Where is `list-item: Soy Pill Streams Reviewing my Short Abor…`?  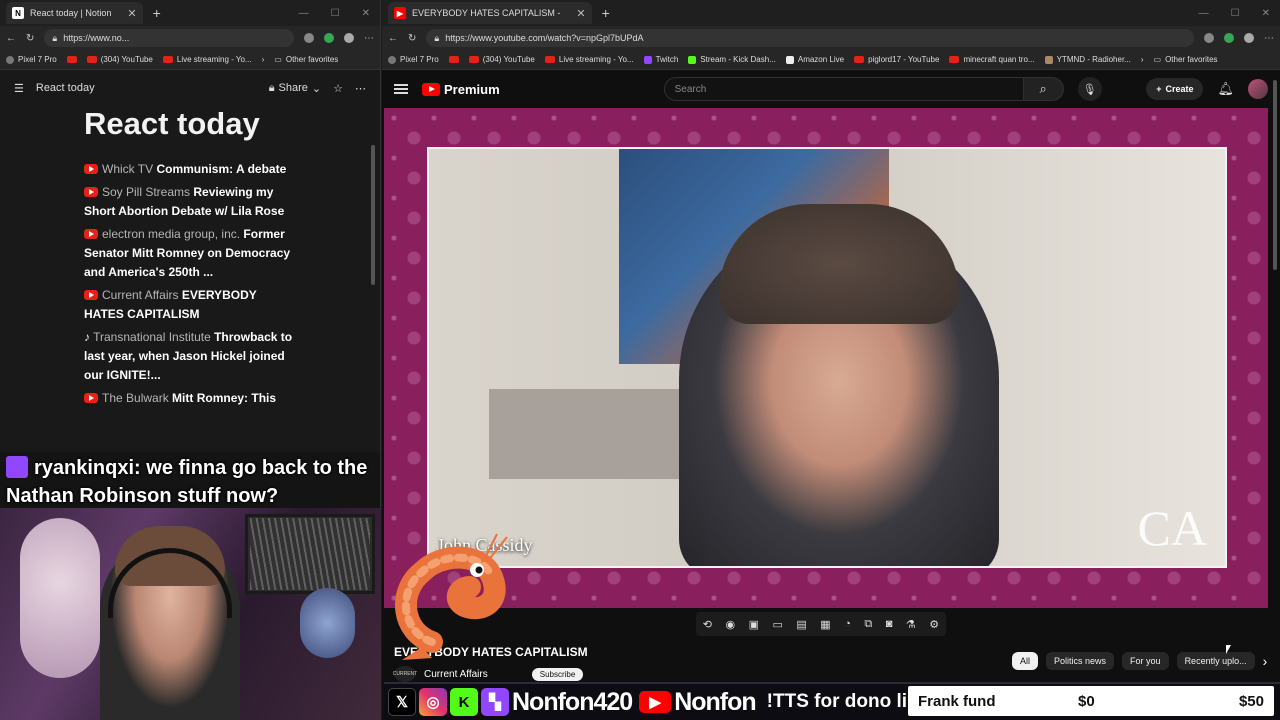
list-item: Soy Pill Streams Reviewing my Short Abor… is located at coordinates (189, 202).